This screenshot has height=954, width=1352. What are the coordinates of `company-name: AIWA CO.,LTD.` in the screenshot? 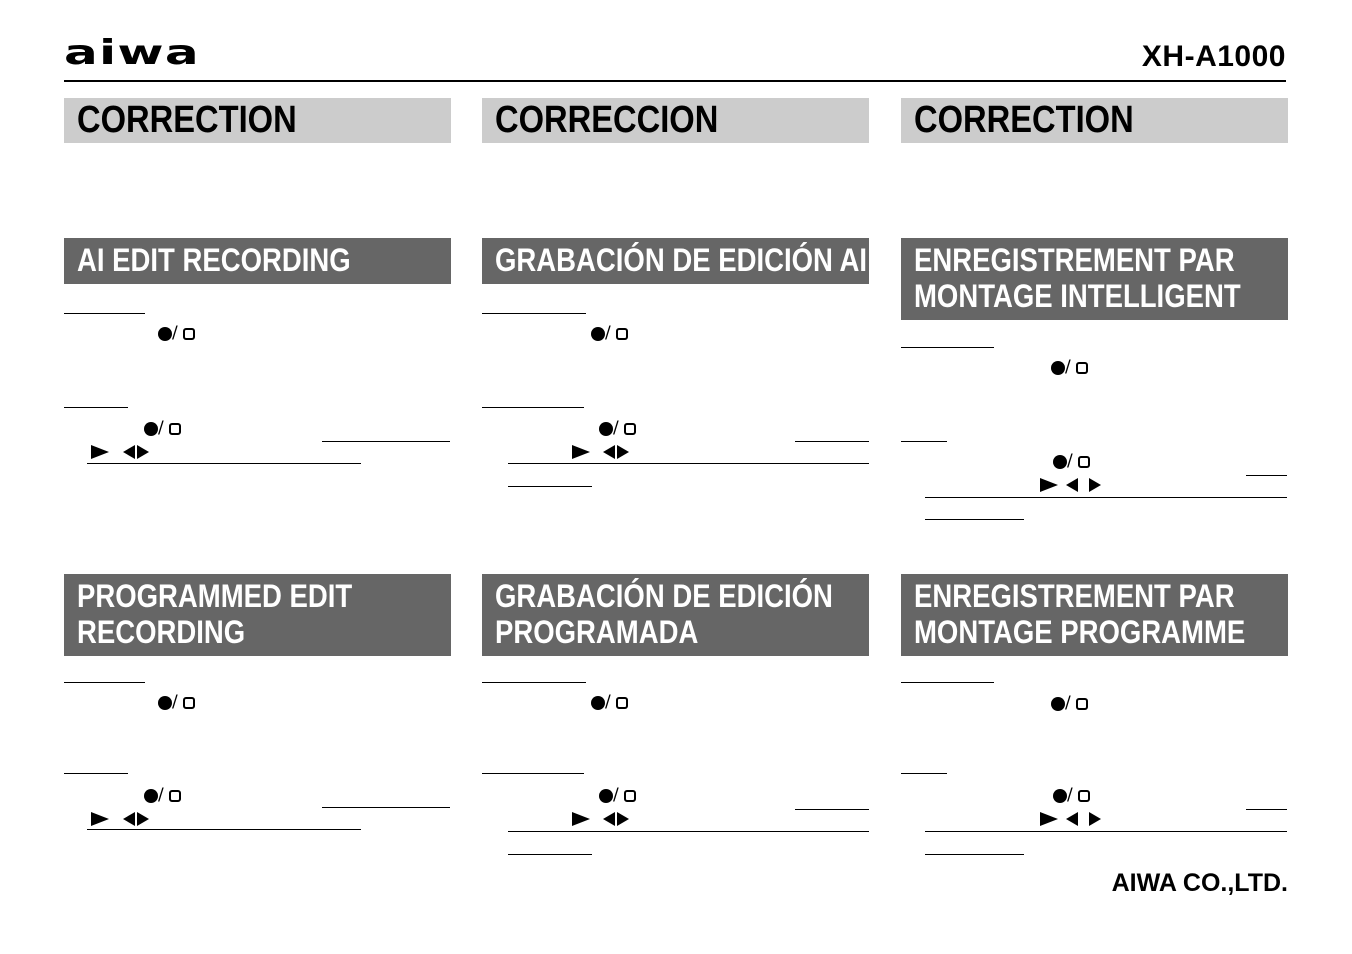 It's located at (1199, 883).